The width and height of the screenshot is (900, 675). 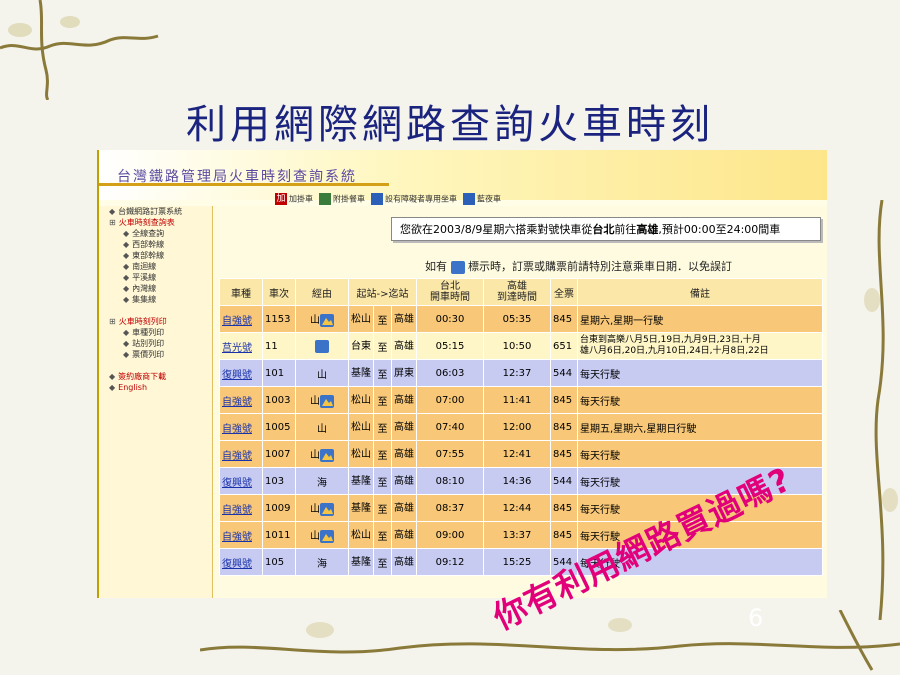 I want to click on sidebar-item-label: 內灣線, so click(x=144, y=288).